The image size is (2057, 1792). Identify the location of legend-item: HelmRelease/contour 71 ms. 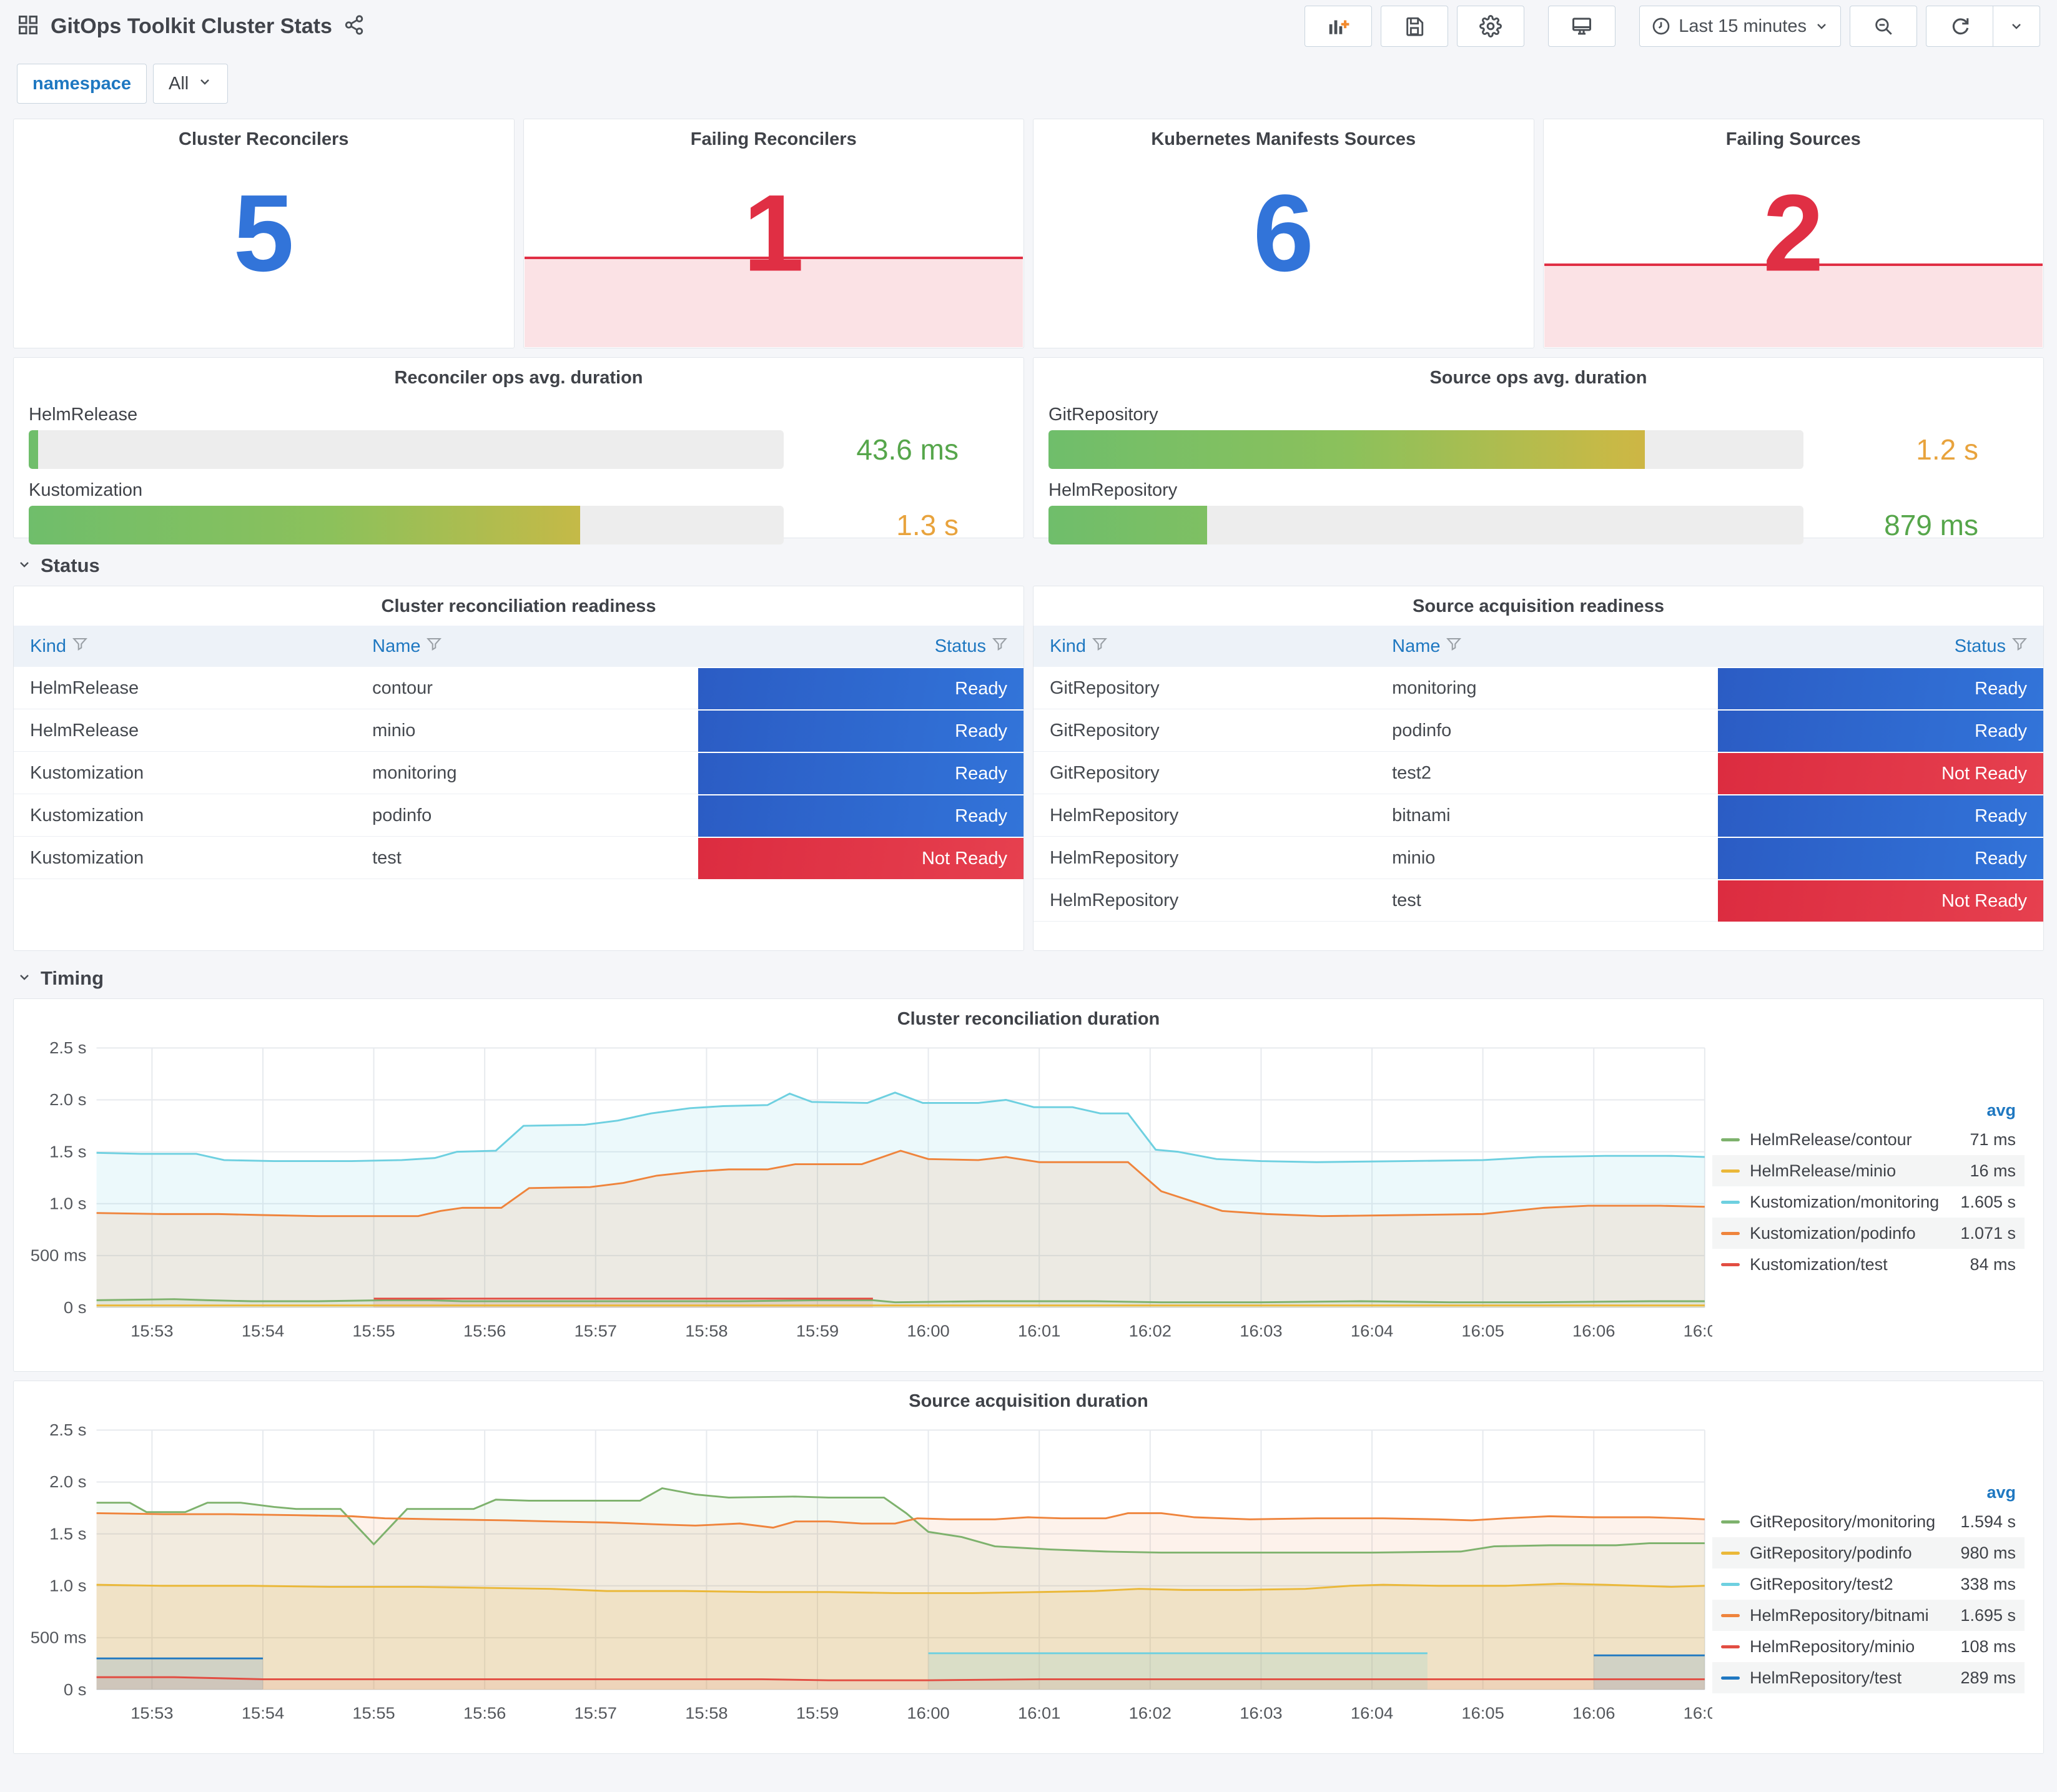
(1869, 1139).